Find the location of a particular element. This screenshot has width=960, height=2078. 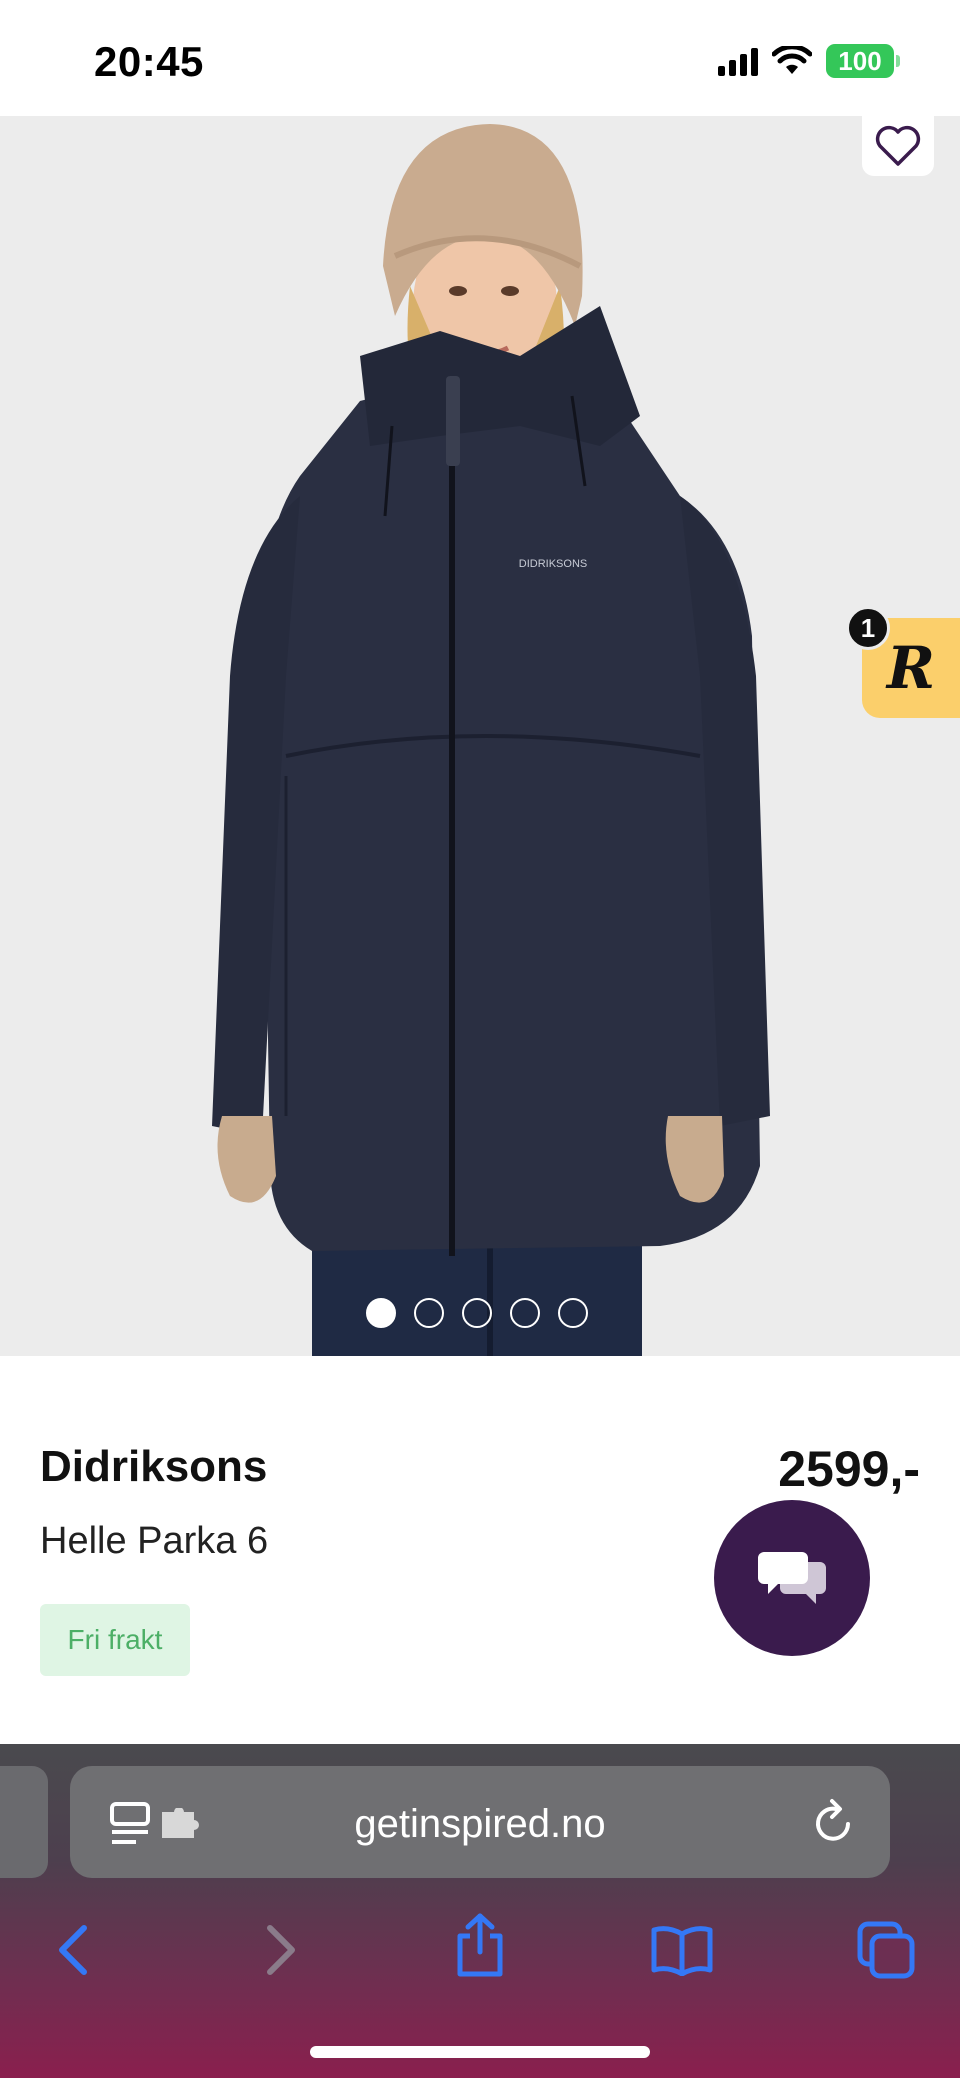

tabs-icon is located at coordinates (886, 1950).